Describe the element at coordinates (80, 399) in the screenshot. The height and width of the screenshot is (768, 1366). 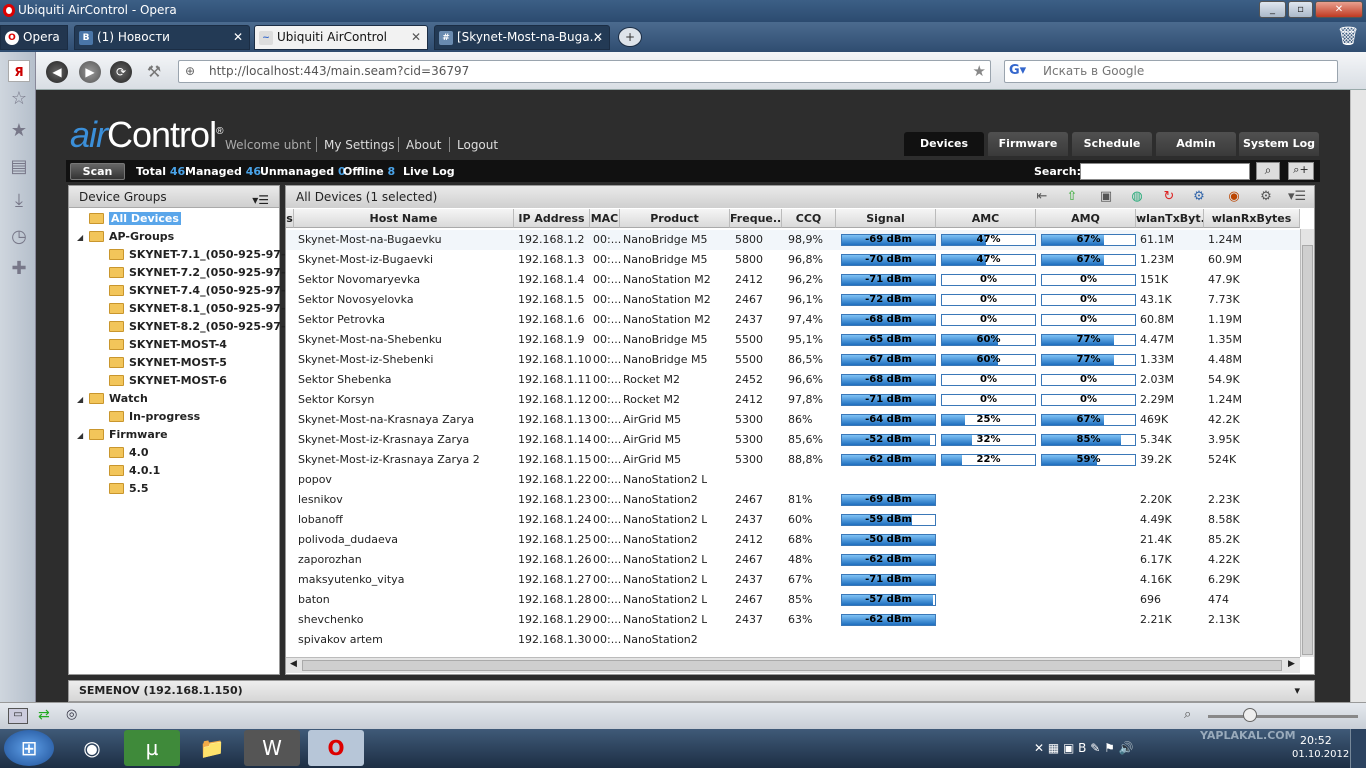
I see `expand-toggle-icon: ◢` at that location.